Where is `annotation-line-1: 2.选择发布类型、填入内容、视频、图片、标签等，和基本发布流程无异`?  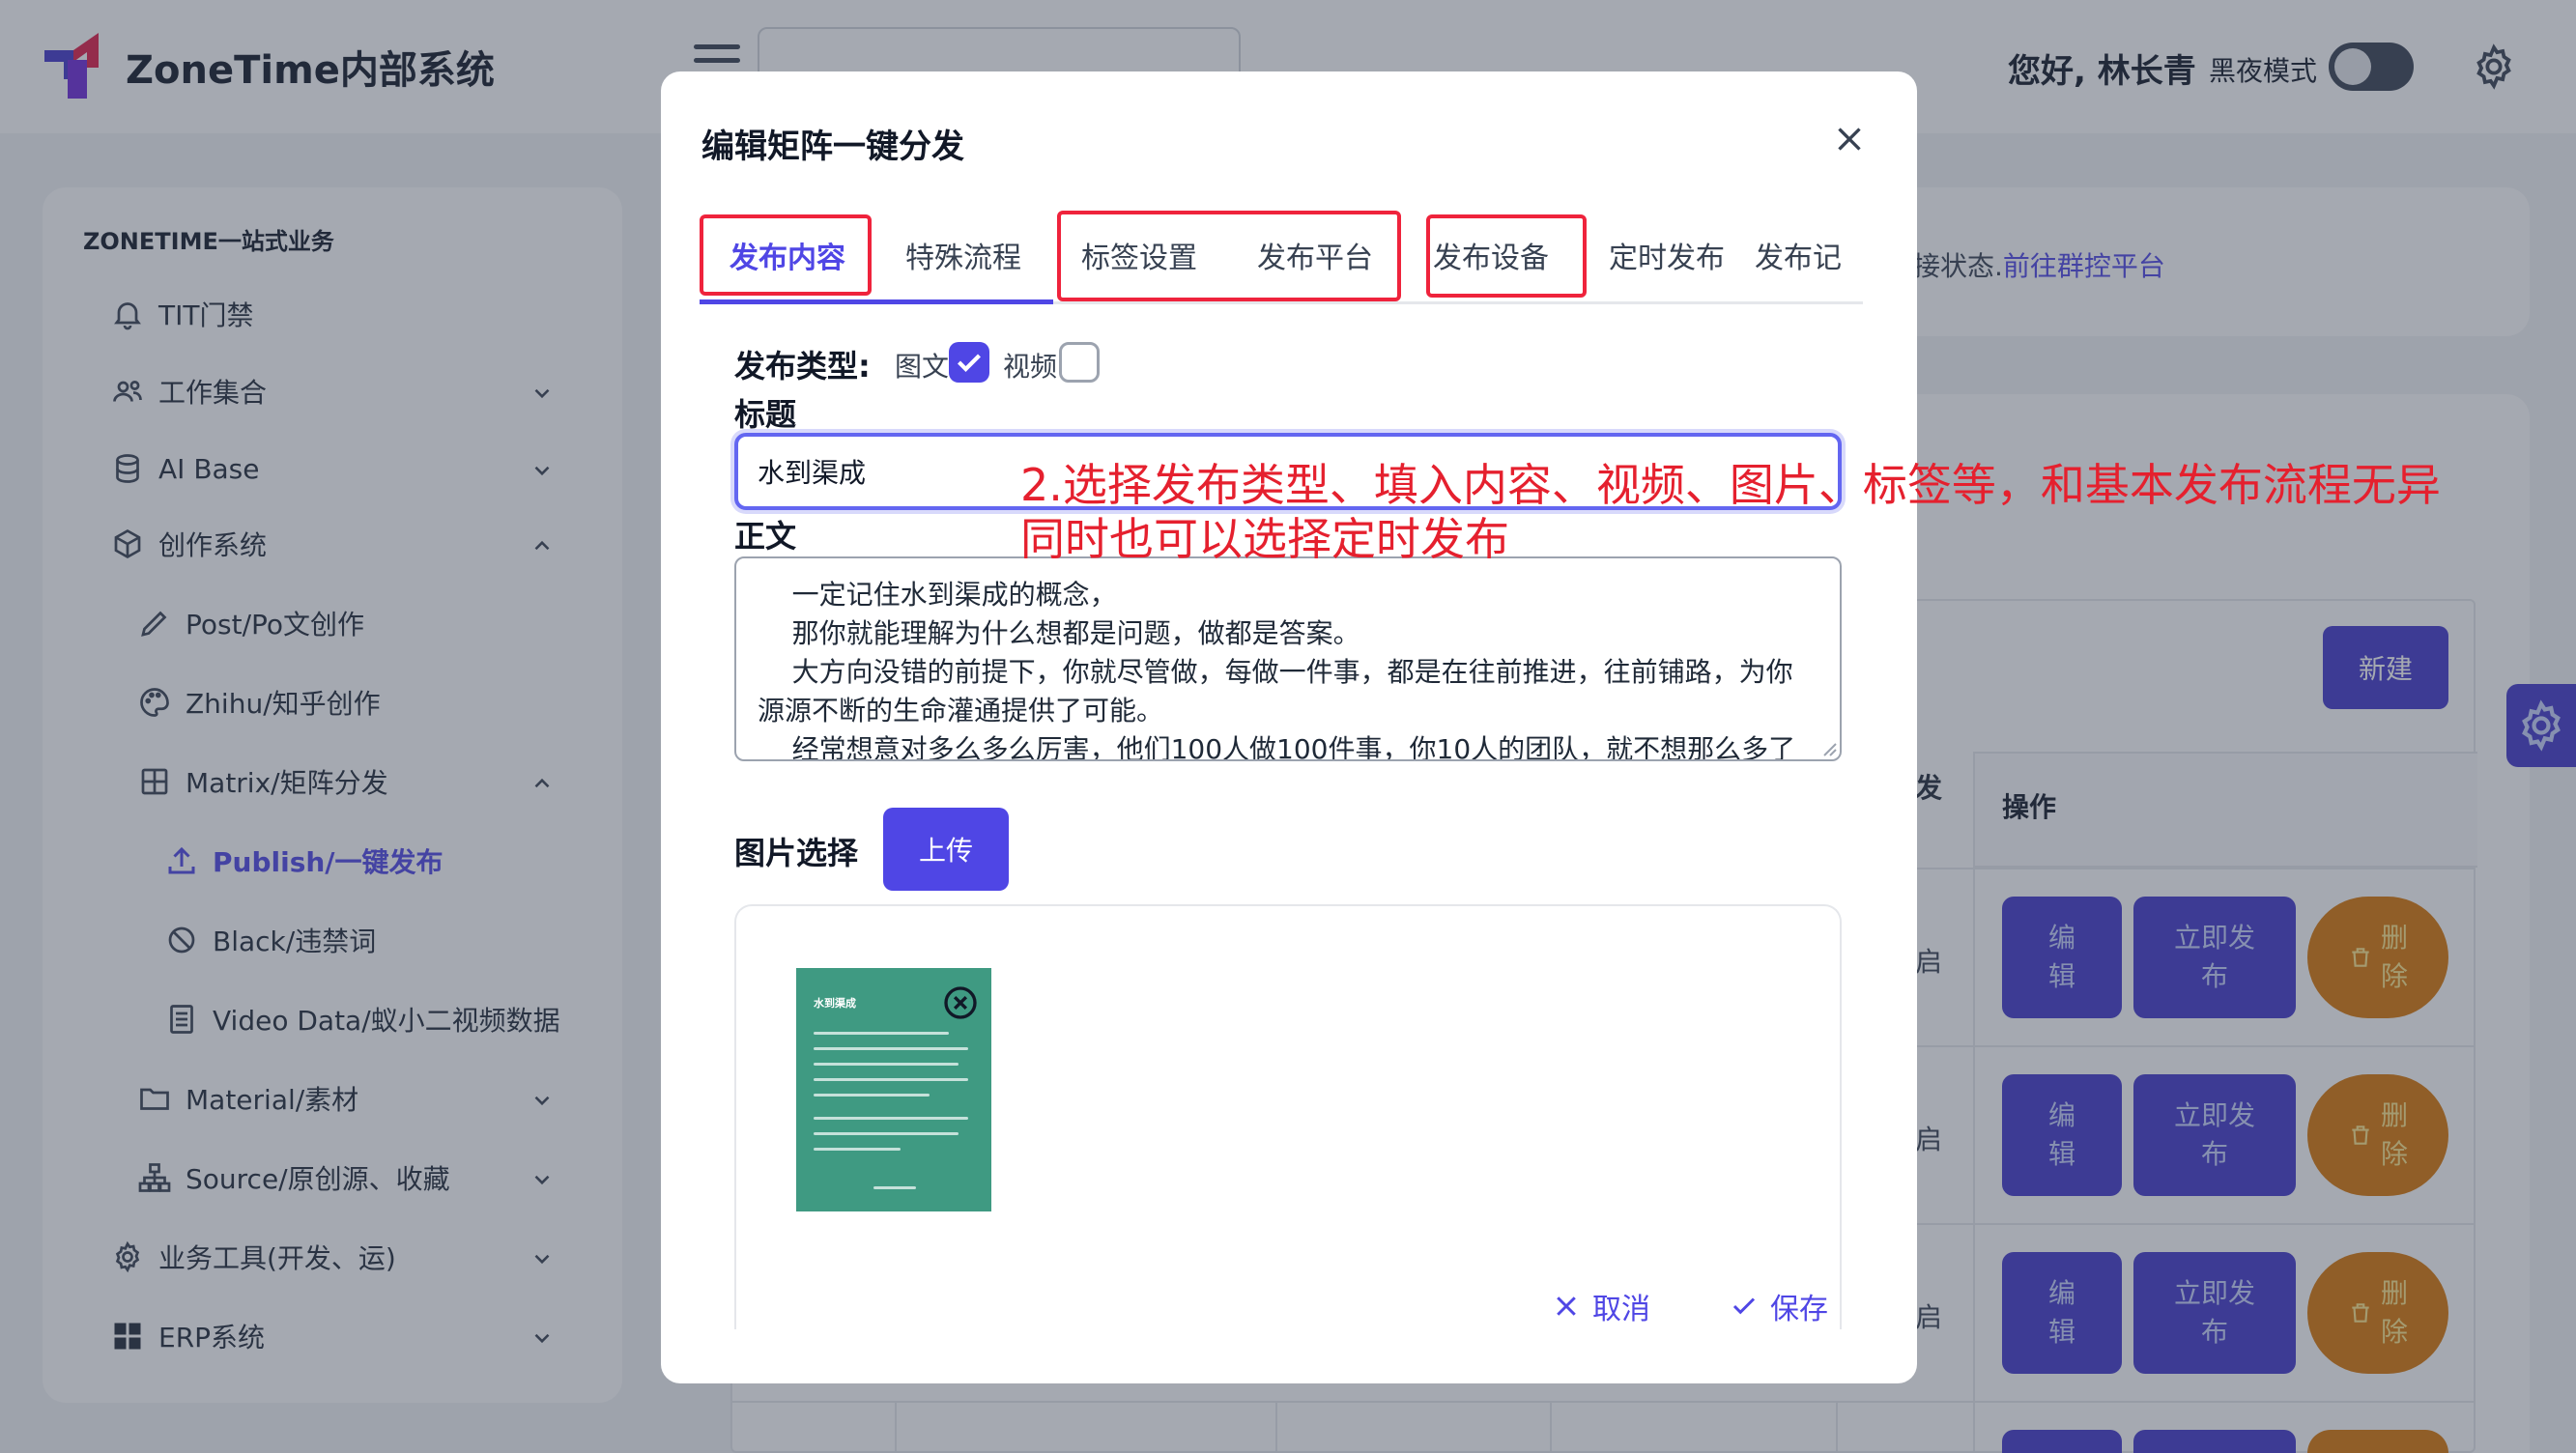
annotation-line-1: 2.选择发布类型、填入内容、视频、图片、标签等，和基本发布流程无异 is located at coordinates (1731, 485).